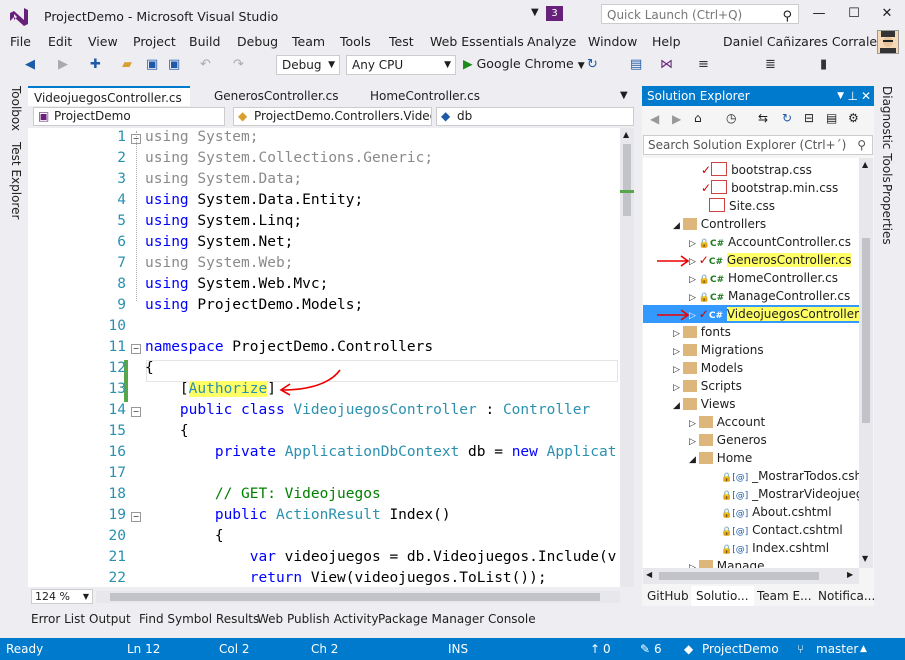 This screenshot has width=905, height=660. What do you see at coordinates (887, 15) in the screenshot?
I see `close-button: ✕` at bounding box center [887, 15].